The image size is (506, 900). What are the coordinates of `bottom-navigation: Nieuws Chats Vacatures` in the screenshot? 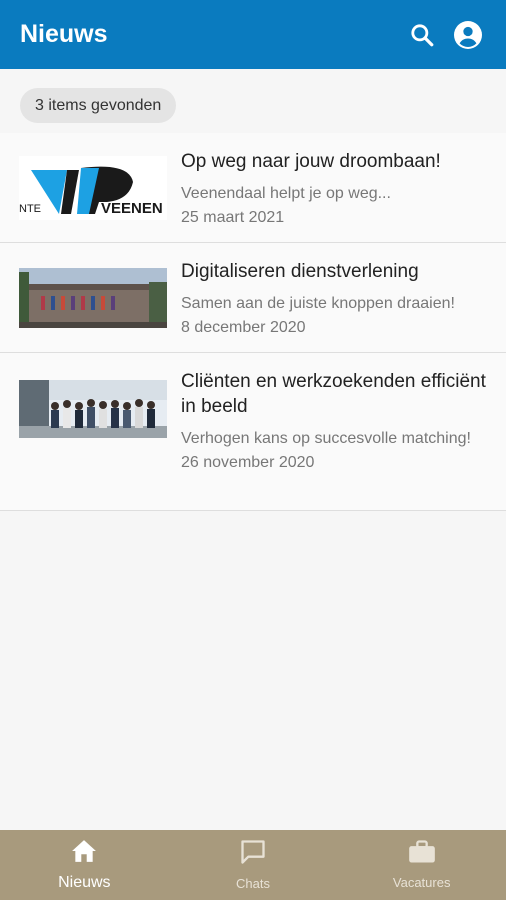 It's located at (253, 865).